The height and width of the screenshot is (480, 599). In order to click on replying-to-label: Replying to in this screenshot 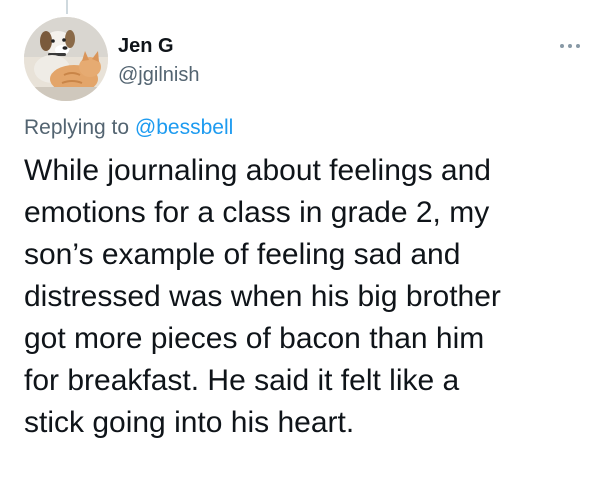, I will do `click(77, 127)`.